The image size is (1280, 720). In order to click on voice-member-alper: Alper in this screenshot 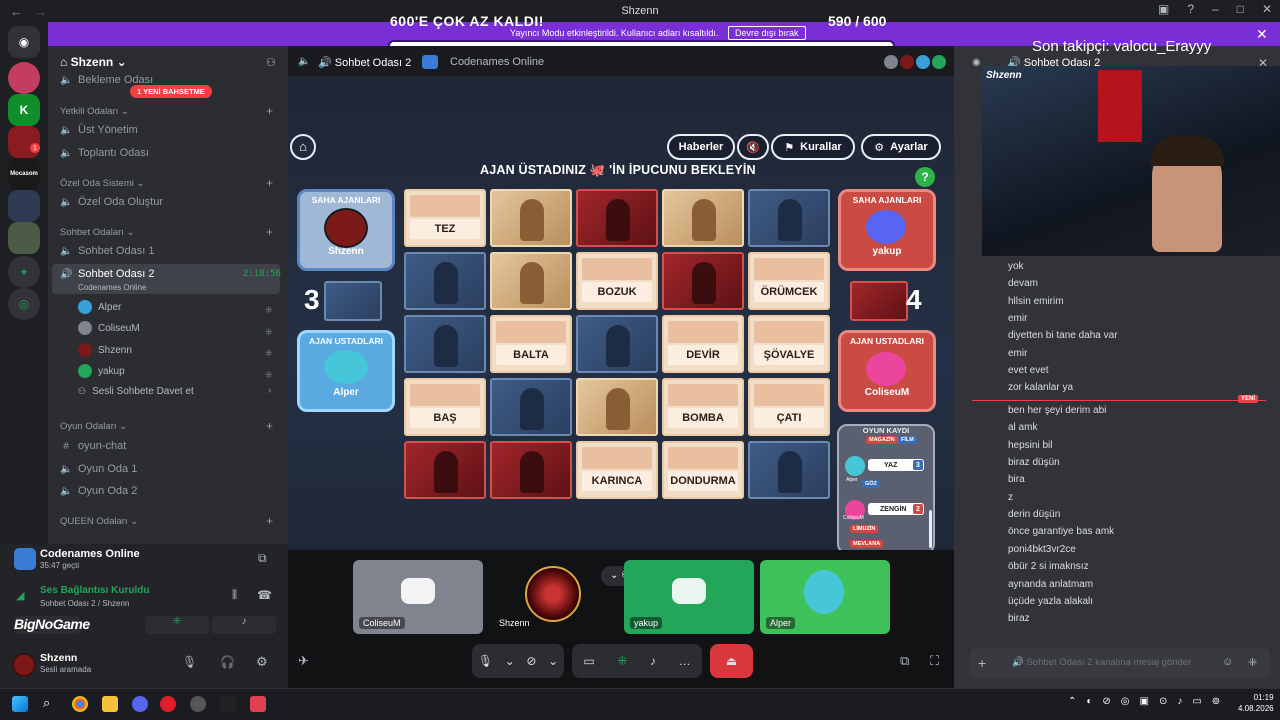, I will do `click(99, 307)`.